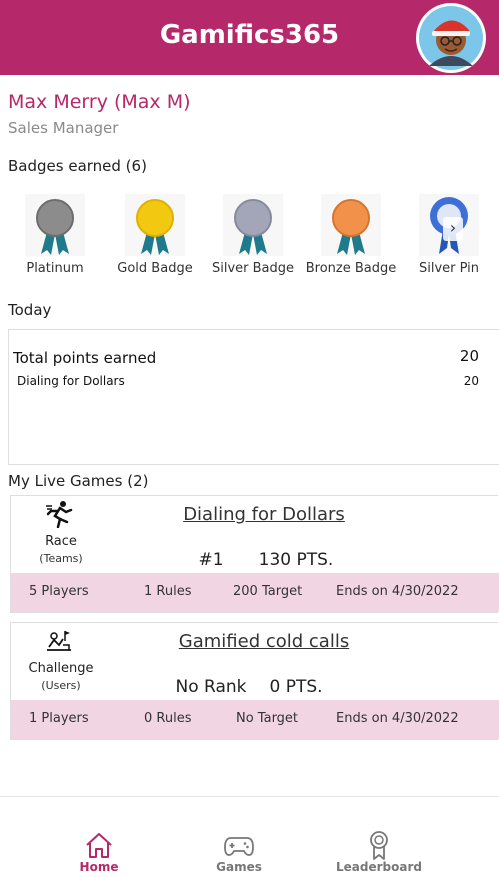  Describe the element at coordinates (296, 687) in the screenshot. I see `game-points: 0 PTS.` at that location.